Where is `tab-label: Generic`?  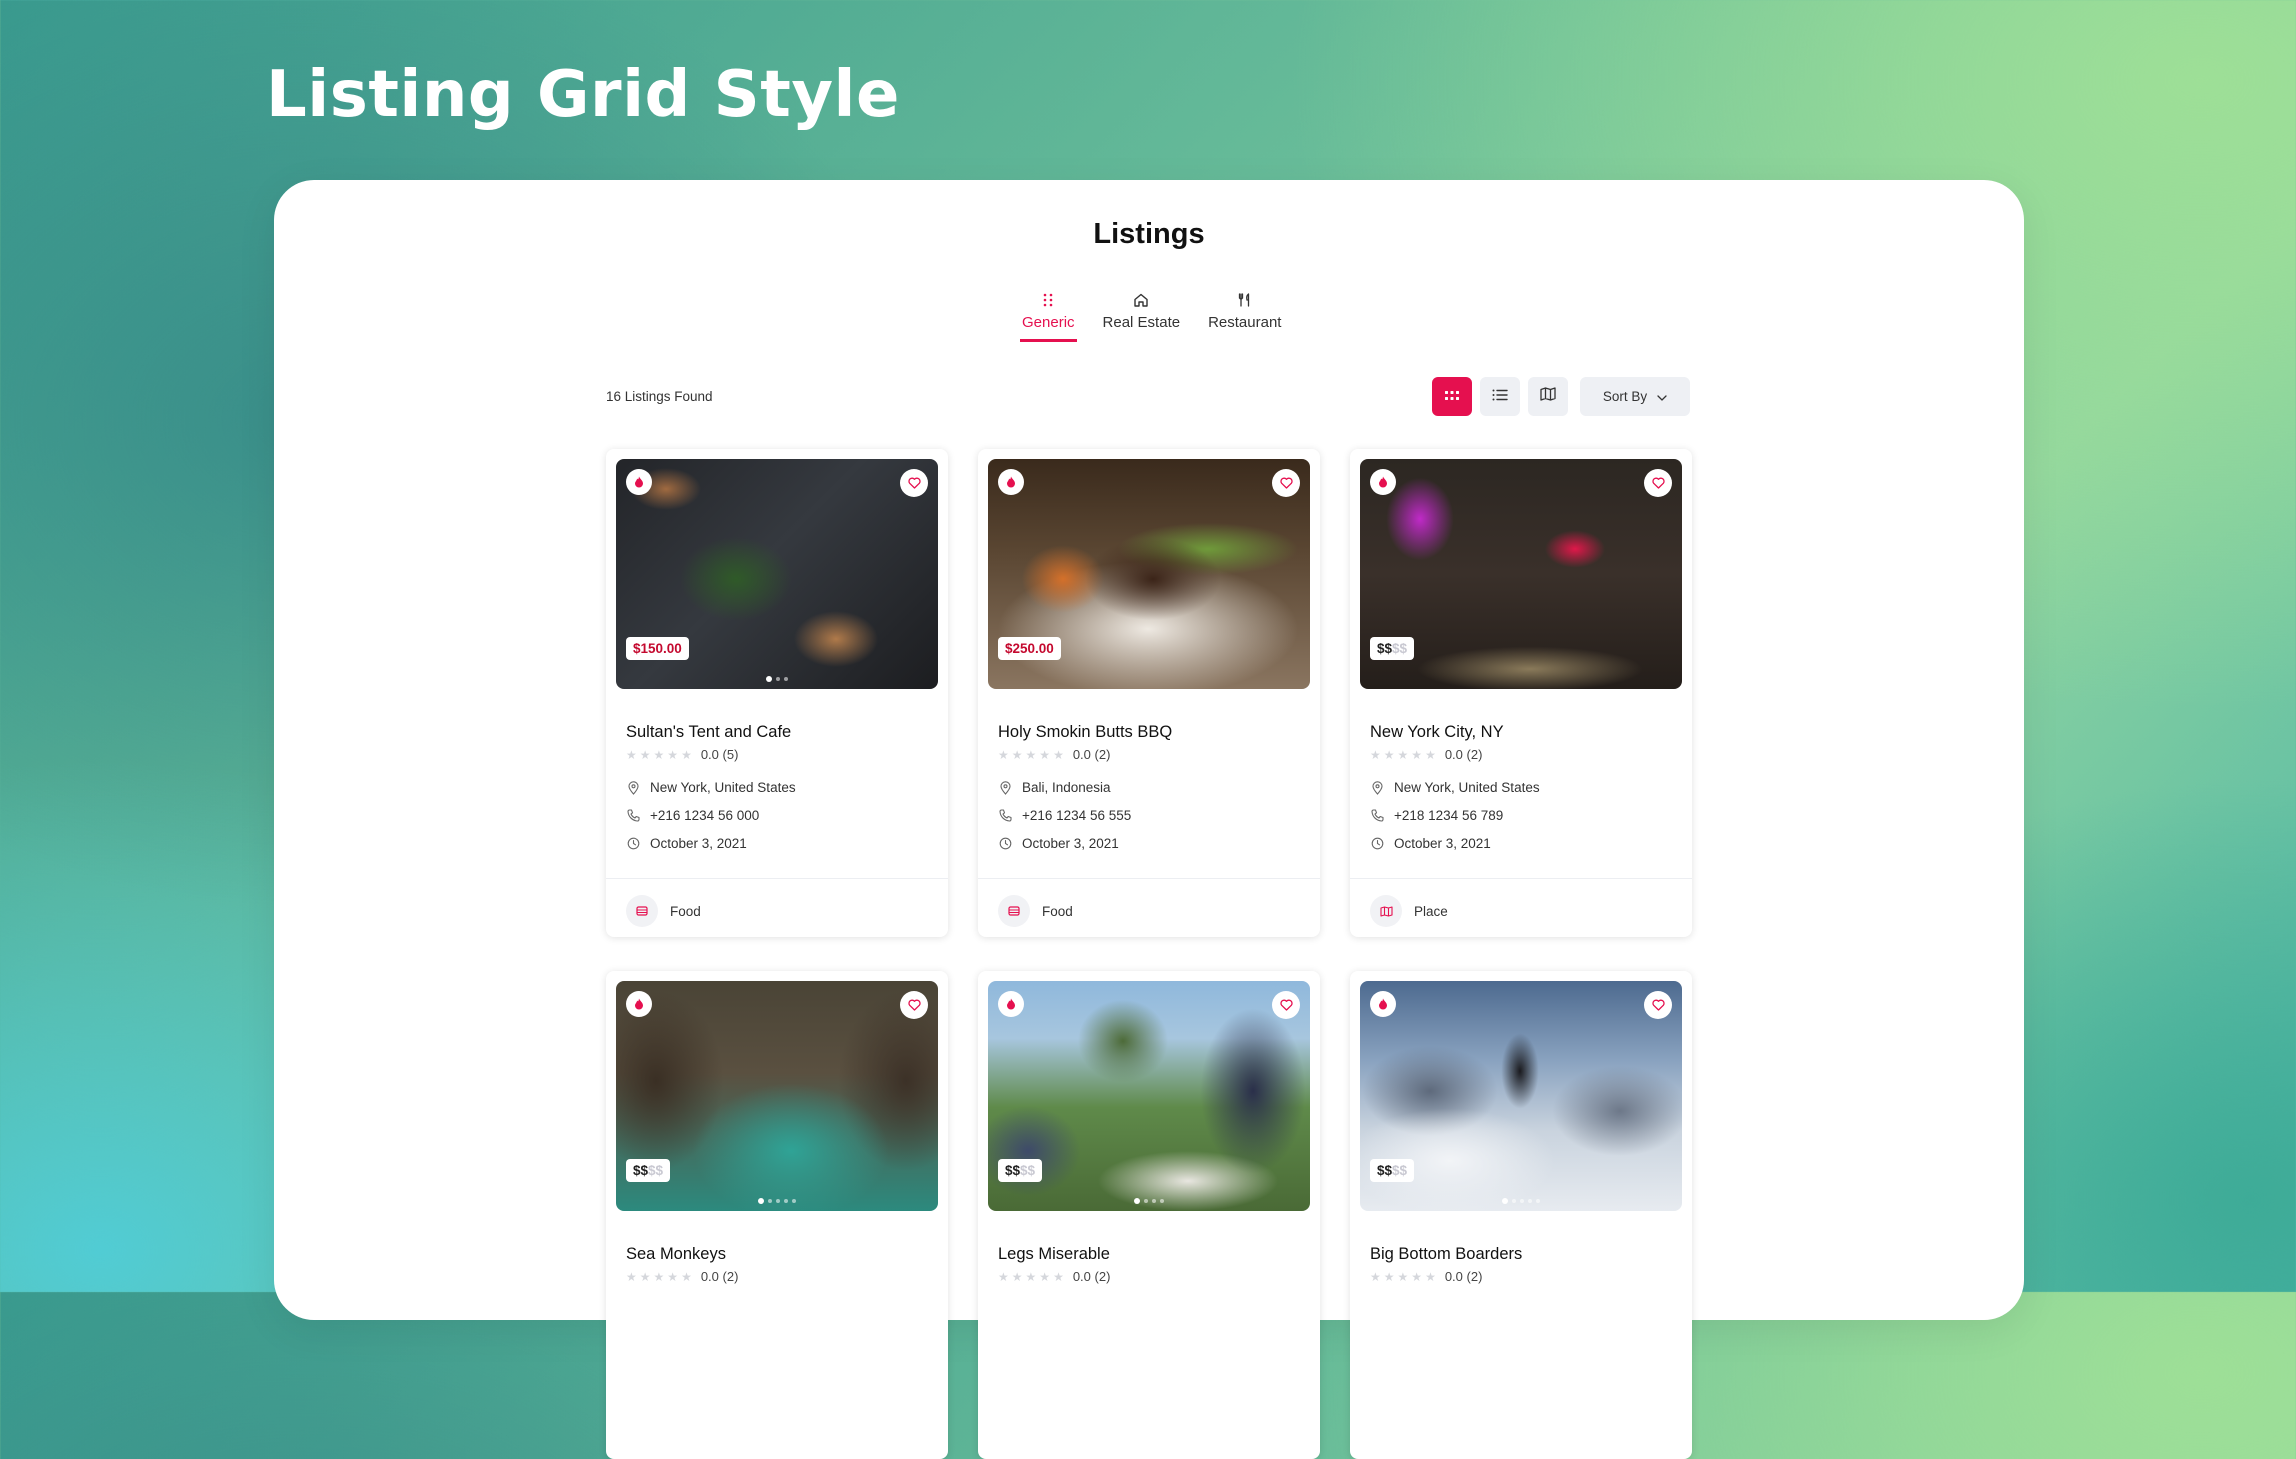 tab-label: Generic is located at coordinates (1048, 322).